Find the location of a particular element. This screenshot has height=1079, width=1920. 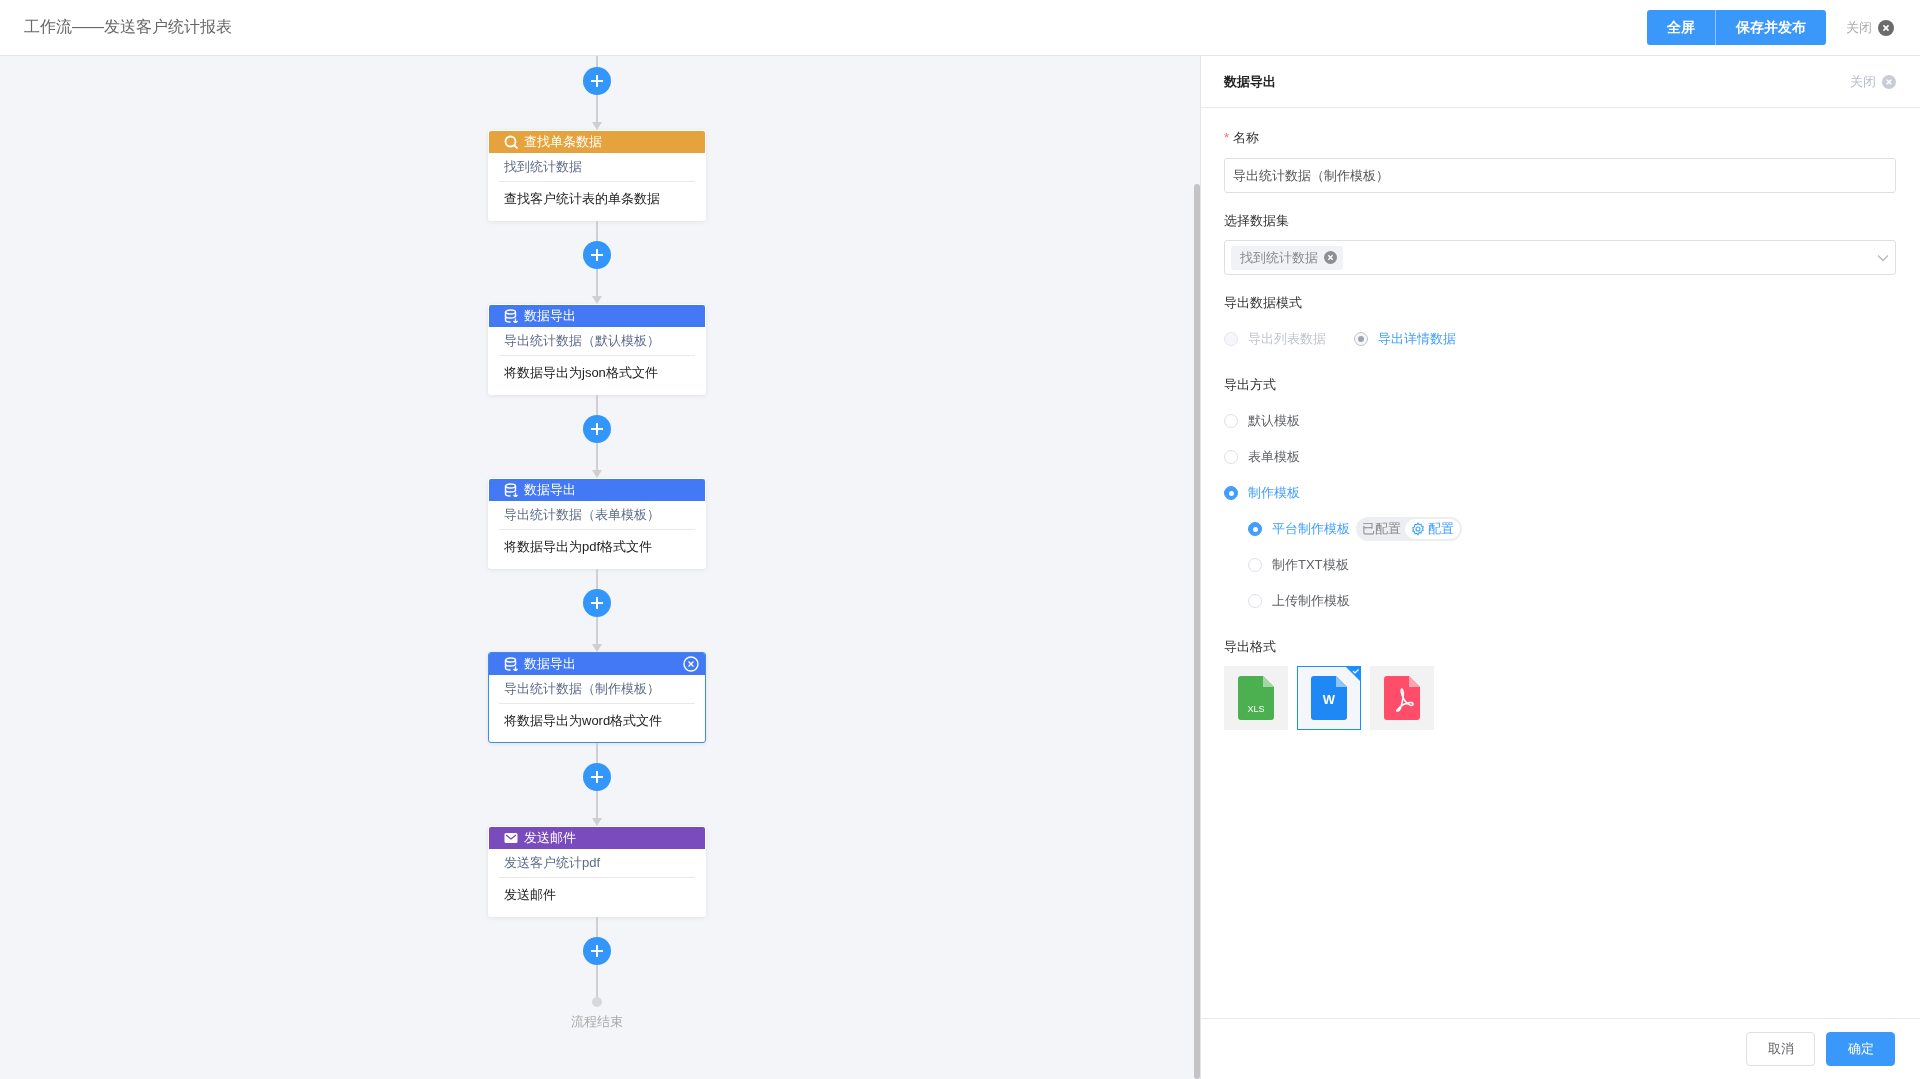

field-label: 导出格式 is located at coordinates (1250, 647).